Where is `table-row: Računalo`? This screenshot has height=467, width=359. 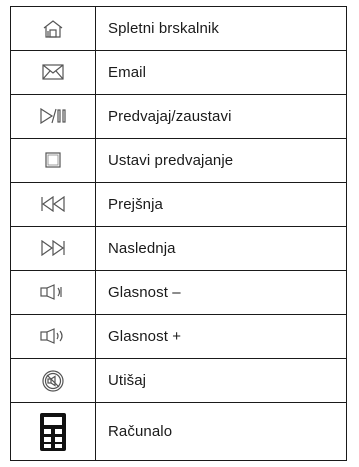
table-row: Računalo is located at coordinates (178, 431).